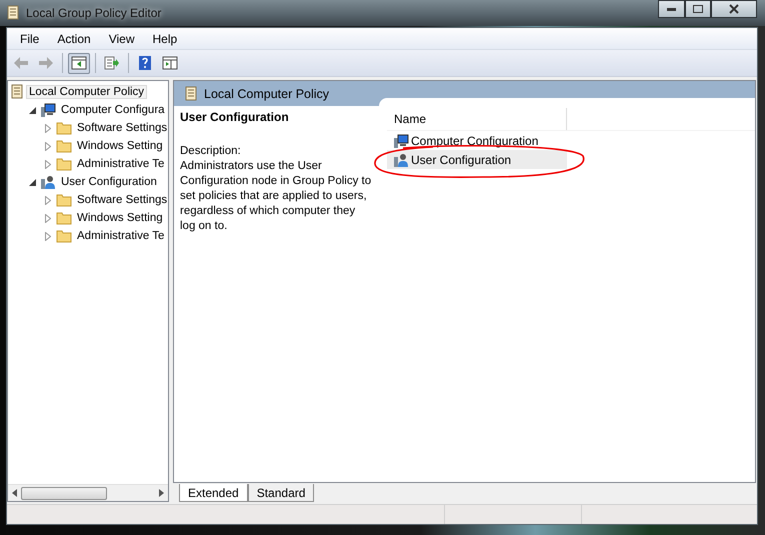 This screenshot has height=535, width=765. Describe the element at coordinates (113, 110) in the screenshot. I see `tree-item: Computer Configura` at that location.